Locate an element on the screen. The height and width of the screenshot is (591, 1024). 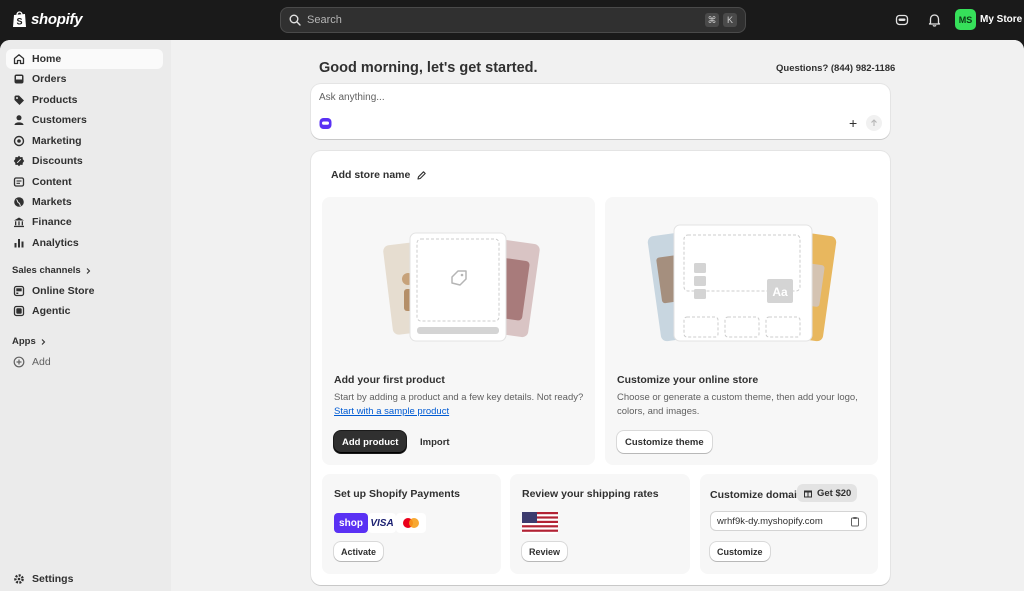
domain-field: wrhf9k-dy.myshopify.com is located at coordinates (788, 521).